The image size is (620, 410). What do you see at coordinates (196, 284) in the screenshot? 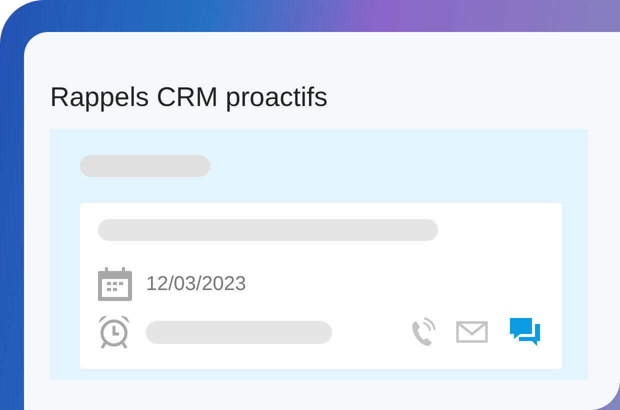
I see `reminder-date: 12/03/2023` at bounding box center [196, 284].